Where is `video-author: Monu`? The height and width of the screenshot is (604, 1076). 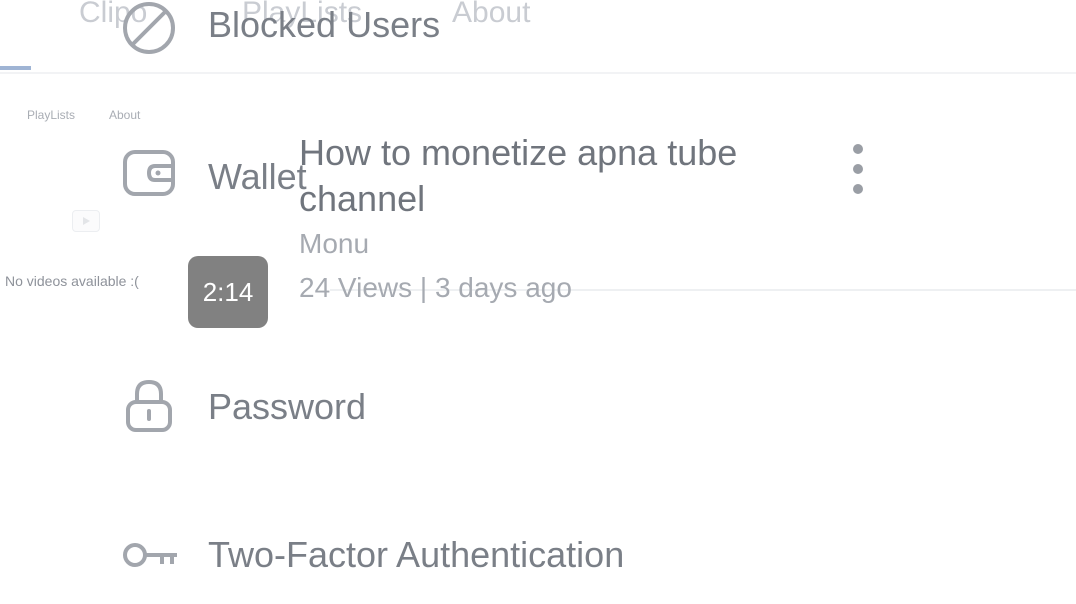
video-author: Monu is located at coordinates (334, 244).